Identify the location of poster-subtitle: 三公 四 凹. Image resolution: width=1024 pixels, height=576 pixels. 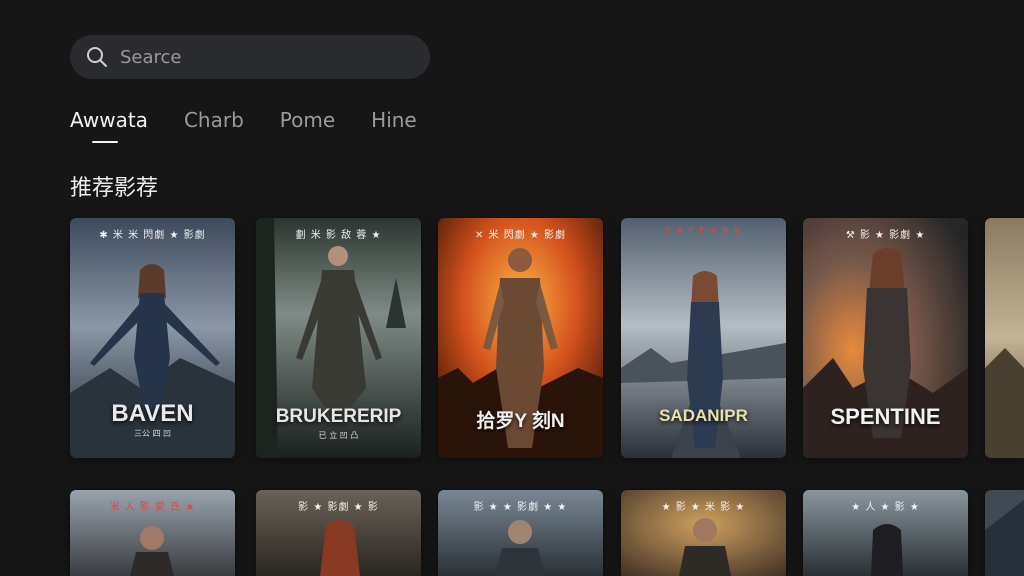
(152, 433).